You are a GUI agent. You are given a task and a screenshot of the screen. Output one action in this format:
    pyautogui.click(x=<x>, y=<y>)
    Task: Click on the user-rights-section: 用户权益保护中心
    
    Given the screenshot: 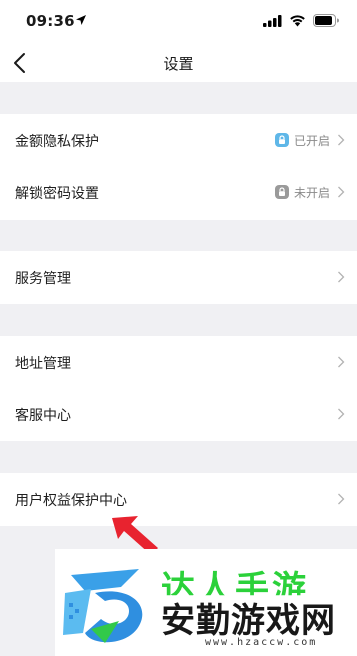 What is the action you would take?
    pyautogui.click(x=178, y=499)
    